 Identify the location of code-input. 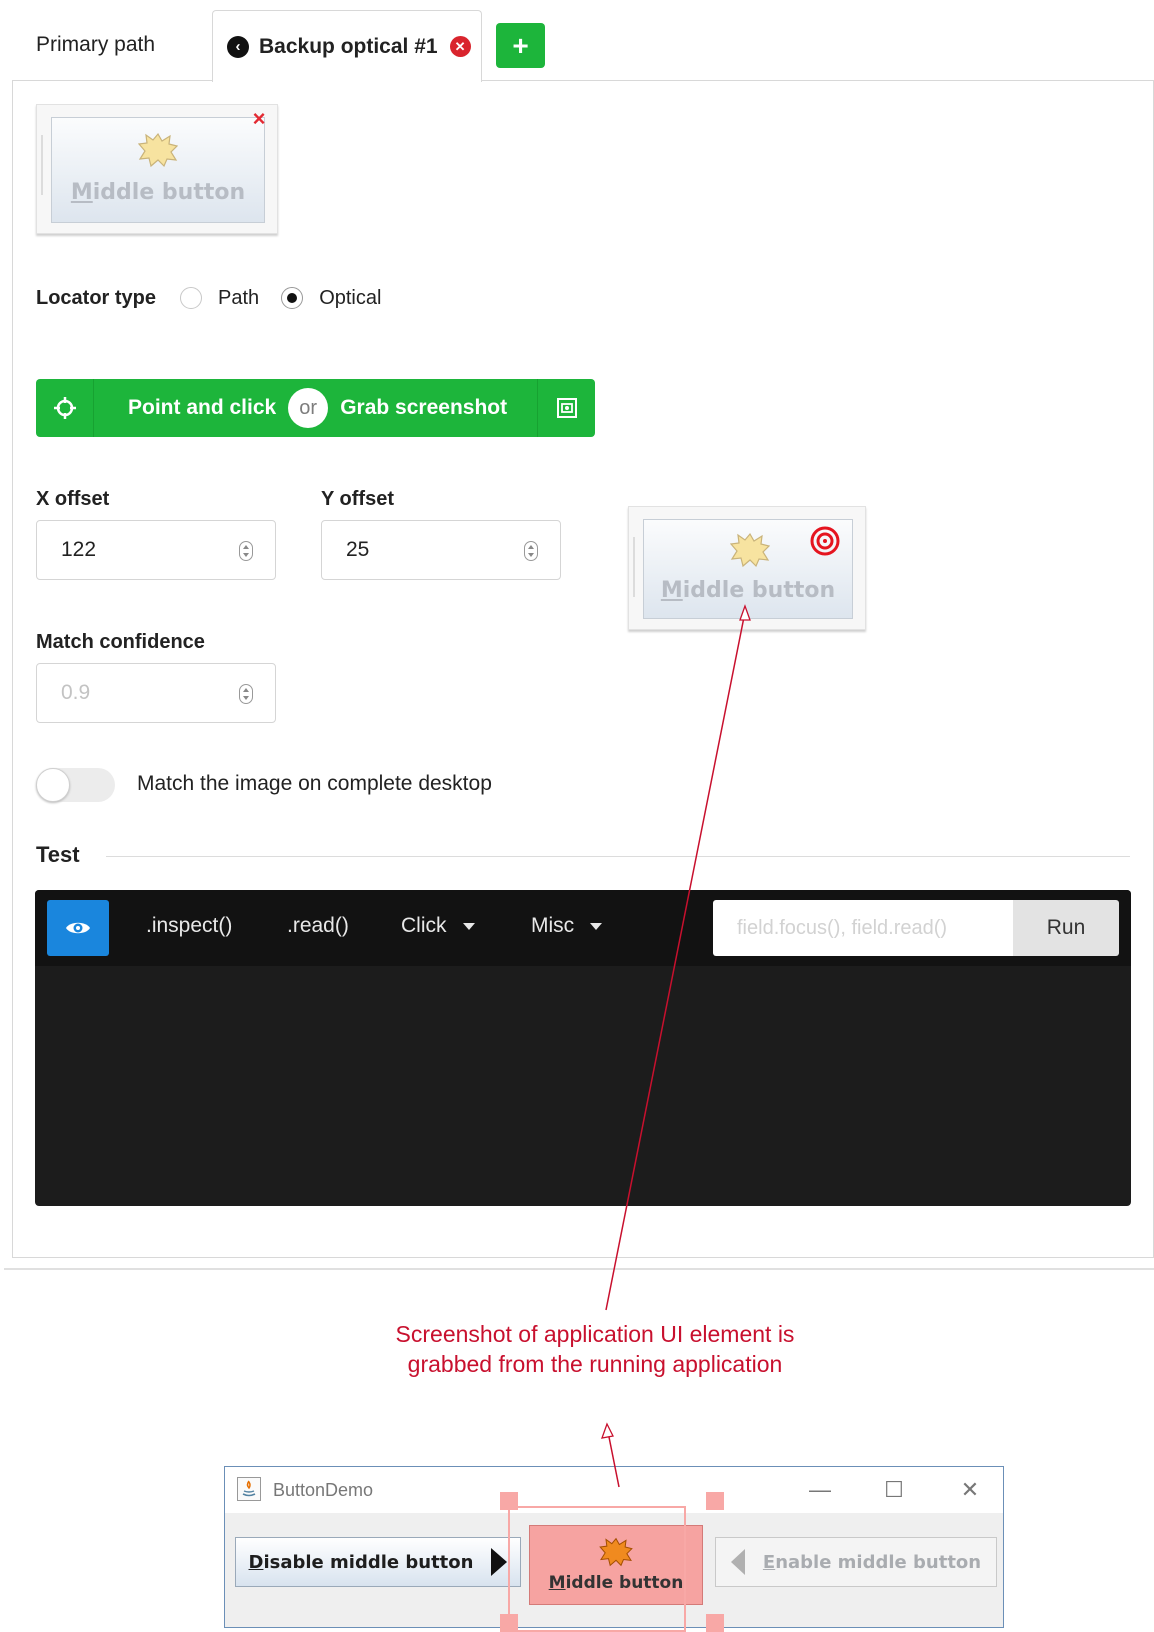
(863, 928).